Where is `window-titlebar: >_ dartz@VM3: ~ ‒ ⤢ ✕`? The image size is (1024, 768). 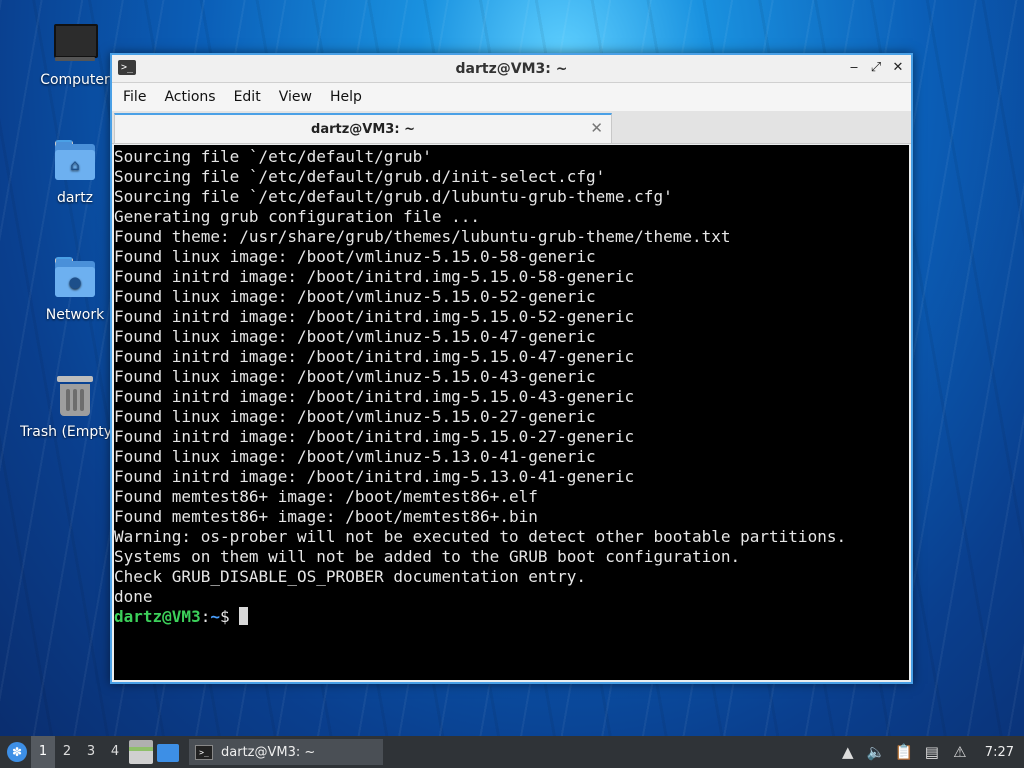
window-titlebar: >_ dartz@VM3: ~ ‒ ⤢ ✕ is located at coordinates (511, 69).